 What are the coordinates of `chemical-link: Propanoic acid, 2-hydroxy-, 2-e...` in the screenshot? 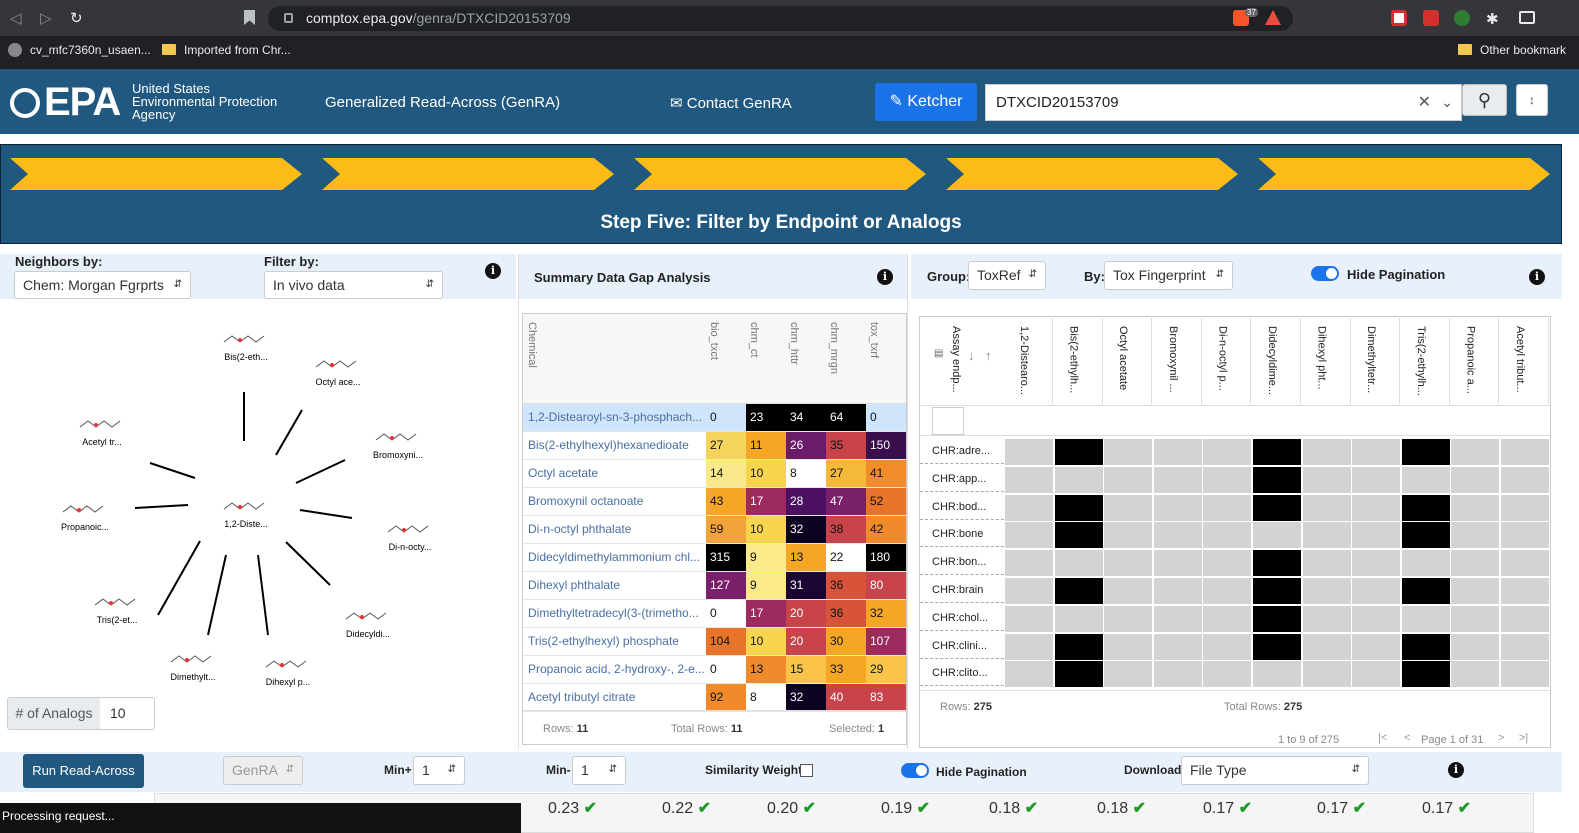 It's located at (617, 669).